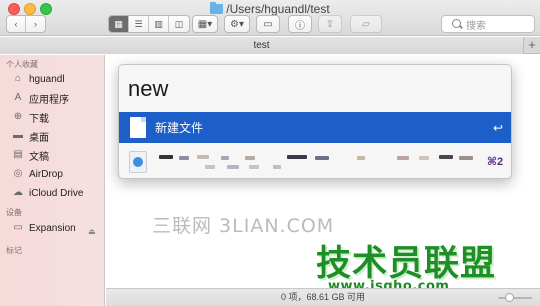 The width and height of the screenshot is (540, 306). Describe the element at coordinates (138, 161) in the screenshot. I see `app-document-icon` at that location.